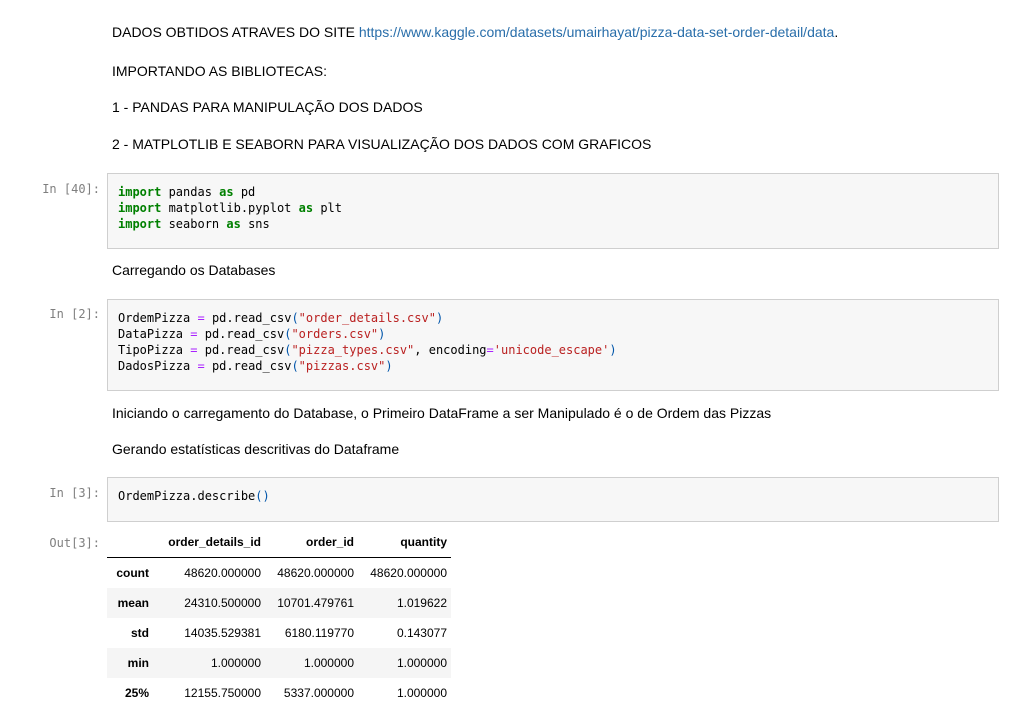 This screenshot has height=711, width=1021. Describe the element at coordinates (71, 189) in the screenshot. I see `cell-1-prompt: In [40]:` at that location.